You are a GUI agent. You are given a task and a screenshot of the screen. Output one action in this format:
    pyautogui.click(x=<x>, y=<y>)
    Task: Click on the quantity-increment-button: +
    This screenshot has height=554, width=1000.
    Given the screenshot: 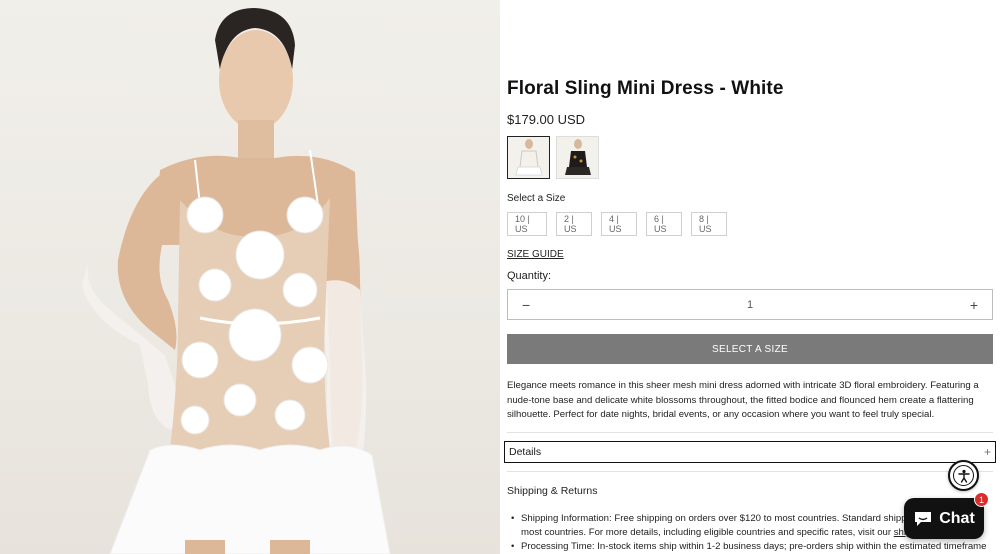 What is the action you would take?
    pyautogui.click(x=974, y=305)
    